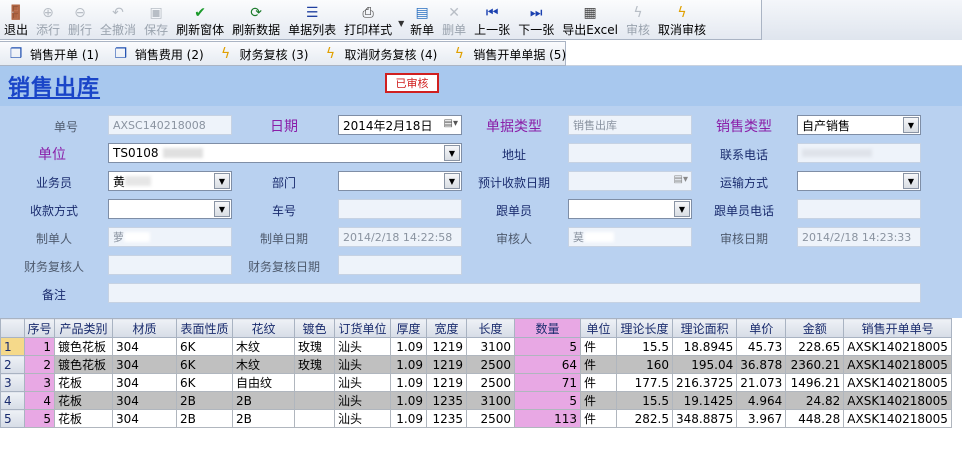 The height and width of the screenshot is (460, 962). What do you see at coordinates (400, 181) in the screenshot?
I see `dept-select: ▼` at bounding box center [400, 181].